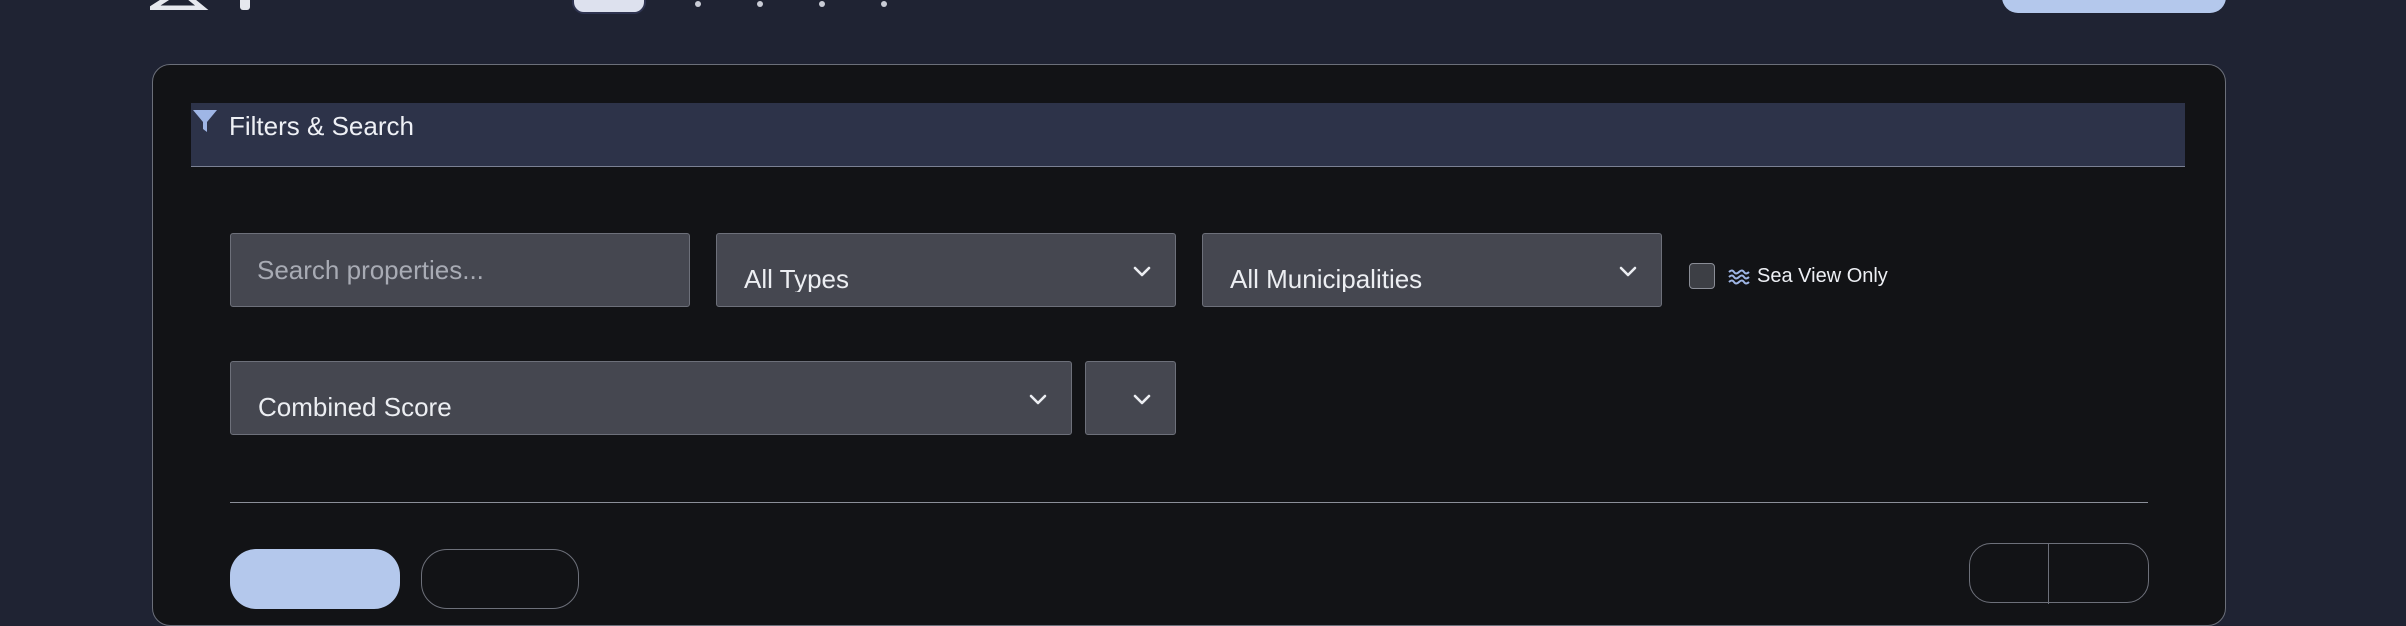 Image resolution: width=2406 pixels, height=626 pixels. I want to click on section-divider, so click(1189, 502).